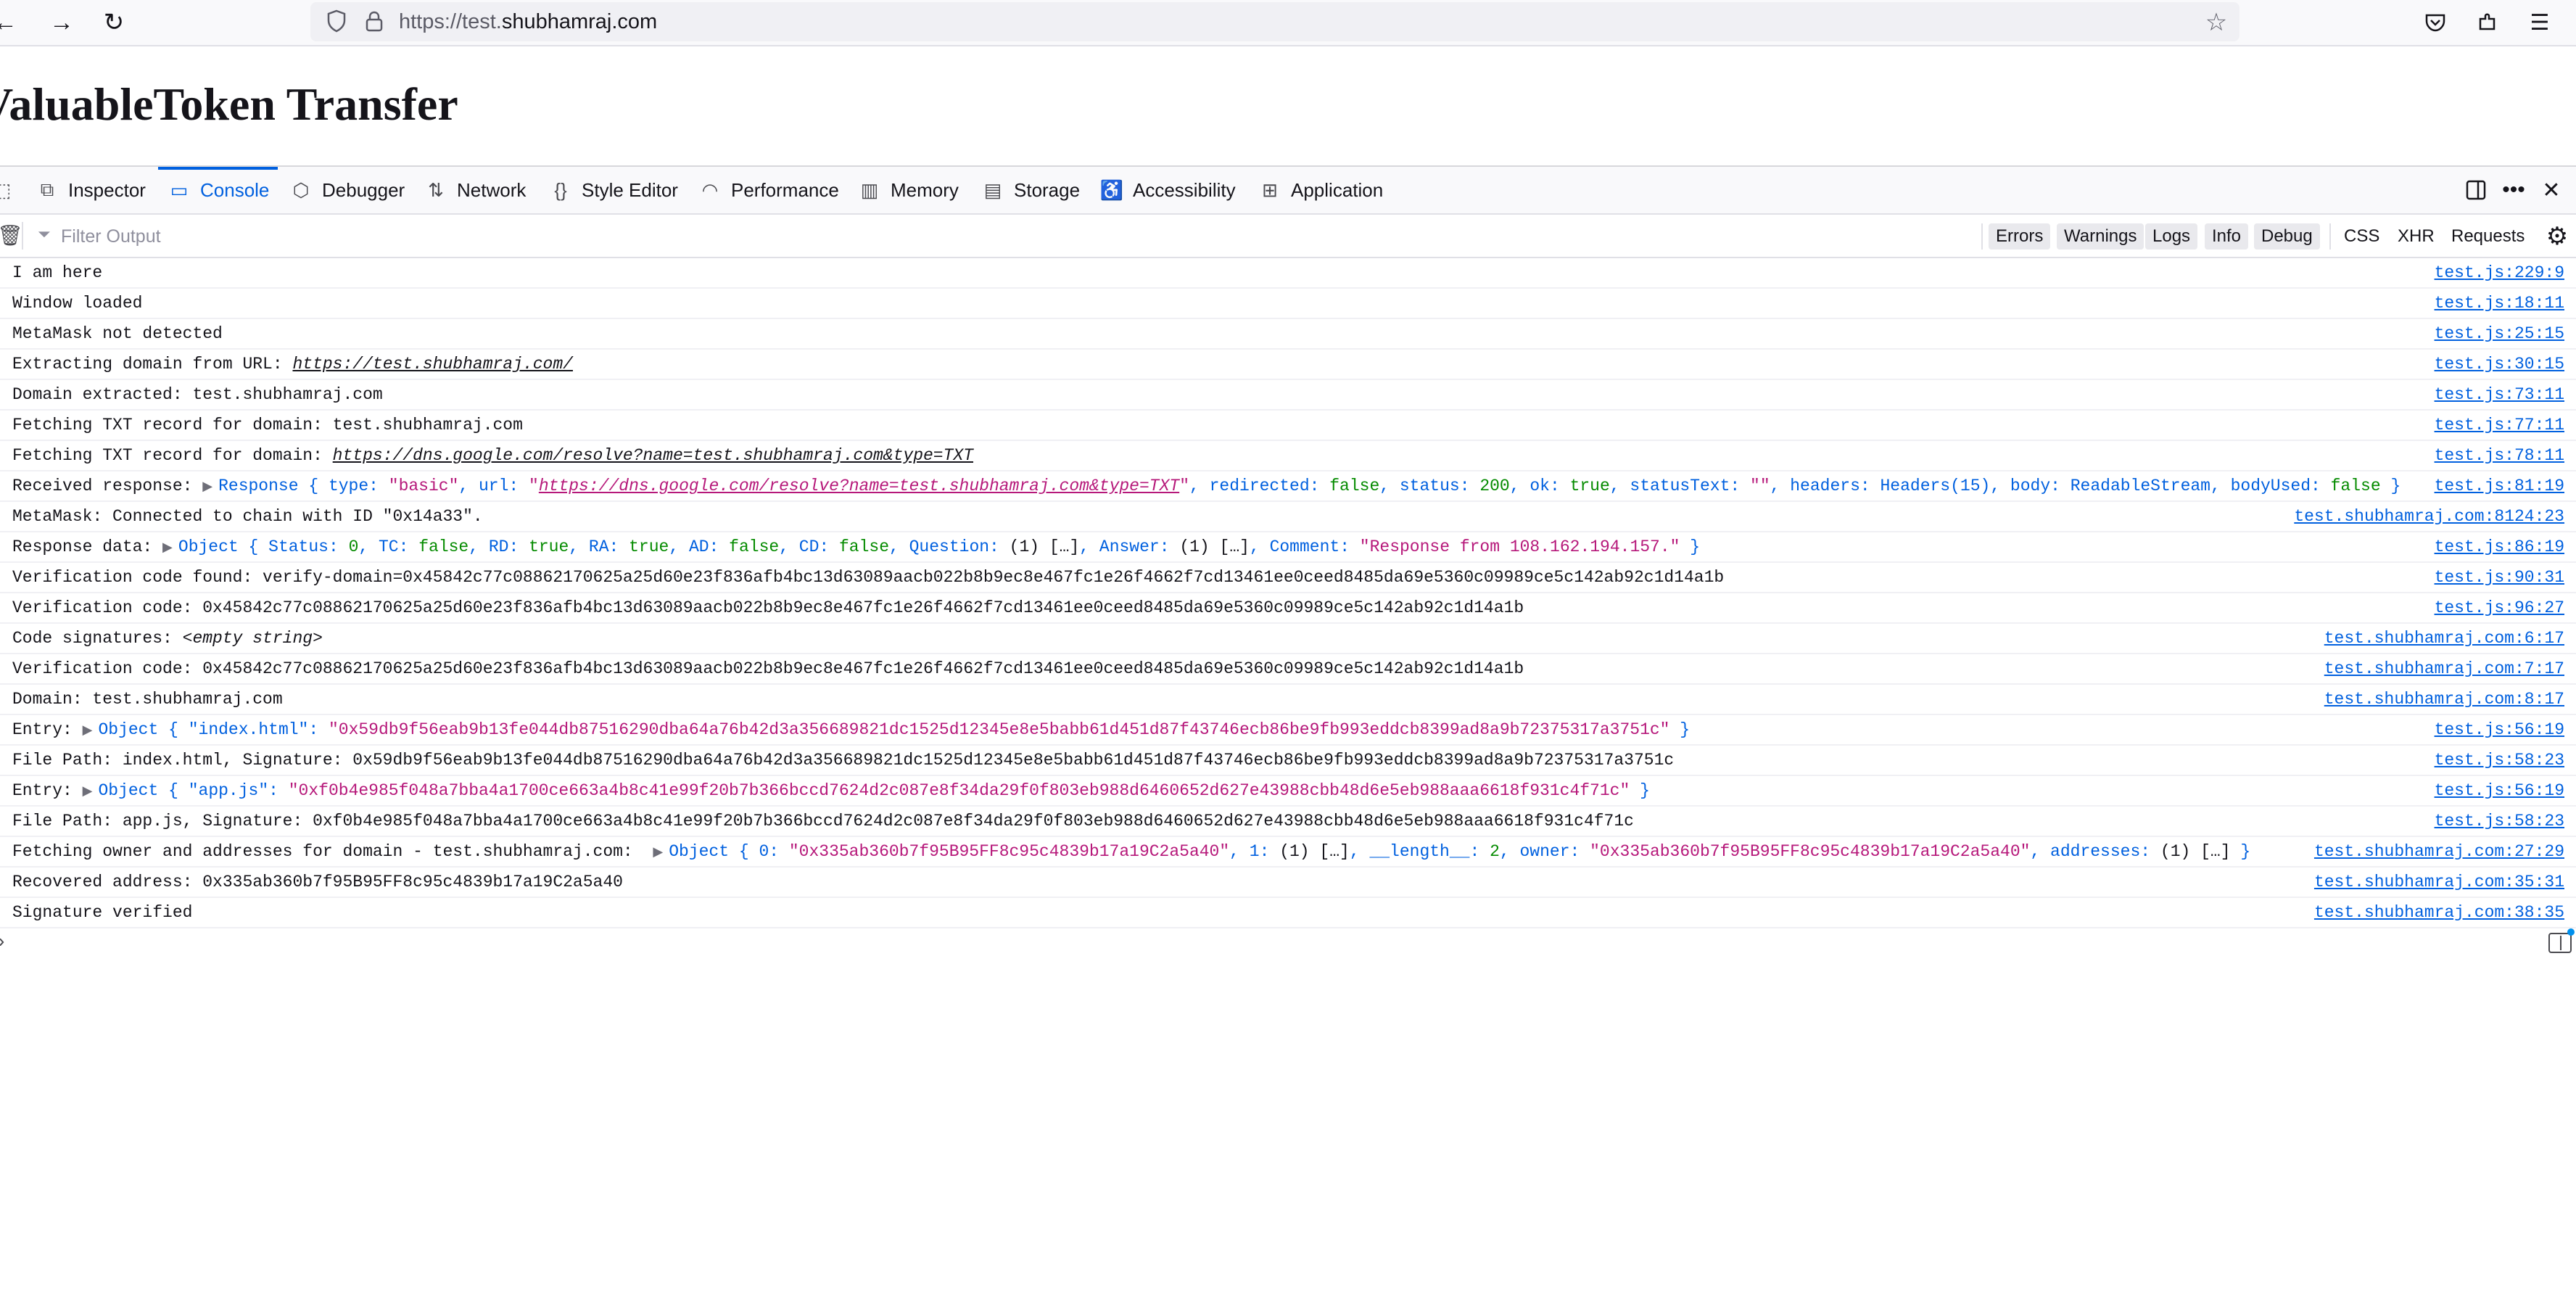 Image resolution: width=2576 pixels, height=1294 pixels. Describe the element at coordinates (2227, 237) in the screenshot. I see `filter-info-button: Info` at that location.